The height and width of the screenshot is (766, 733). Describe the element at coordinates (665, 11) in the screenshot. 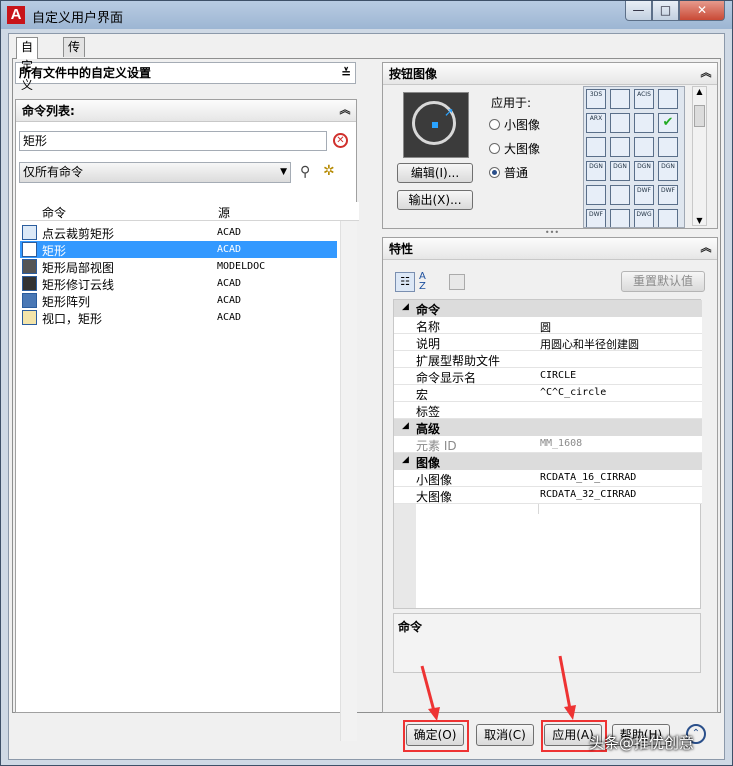

I see `maximize-button: □` at that location.